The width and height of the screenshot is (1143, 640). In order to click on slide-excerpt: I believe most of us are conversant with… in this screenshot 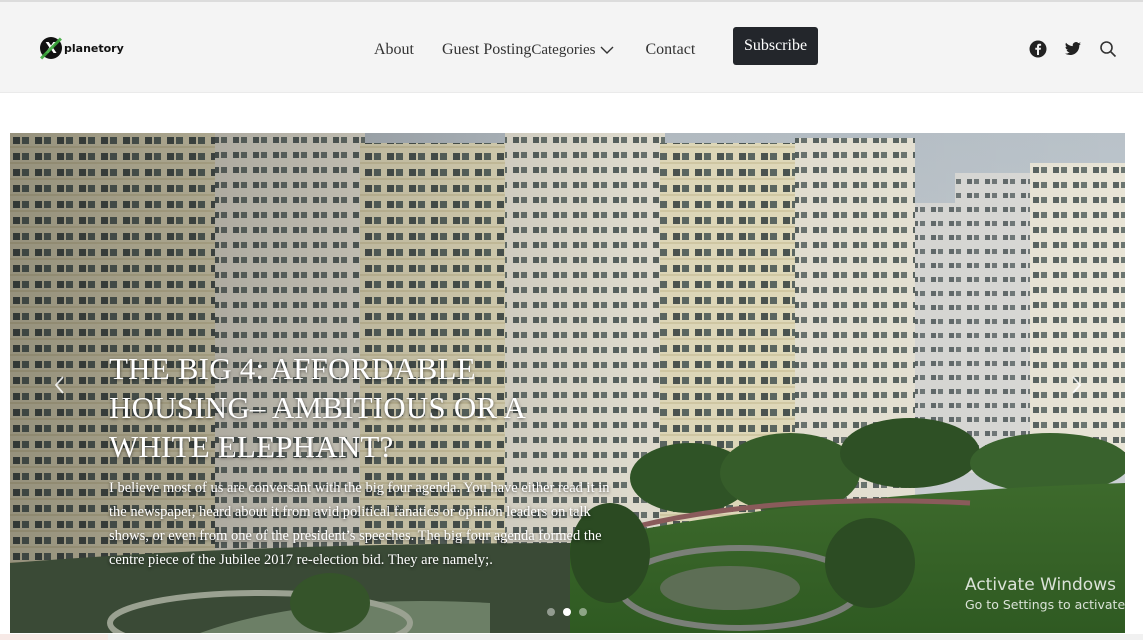, I will do `click(359, 524)`.